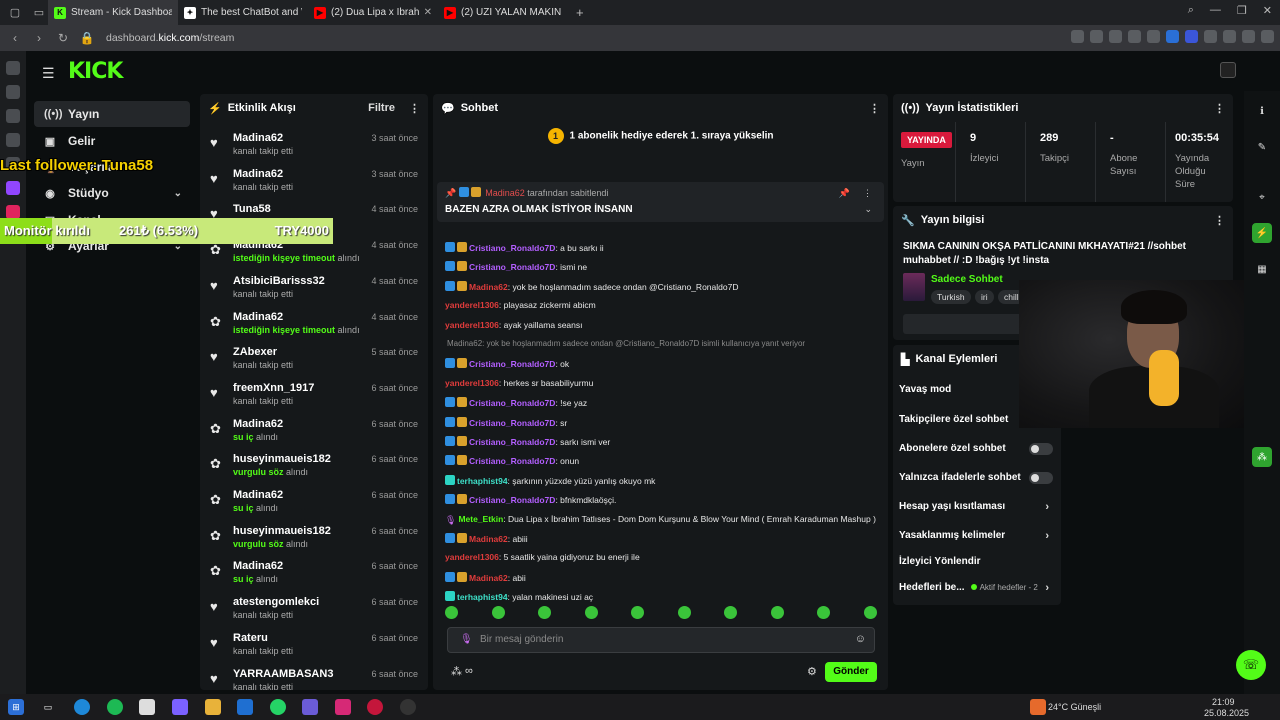  Describe the element at coordinates (963, 324) in the screenshot. I see `edit-stream-info-button` at that location.